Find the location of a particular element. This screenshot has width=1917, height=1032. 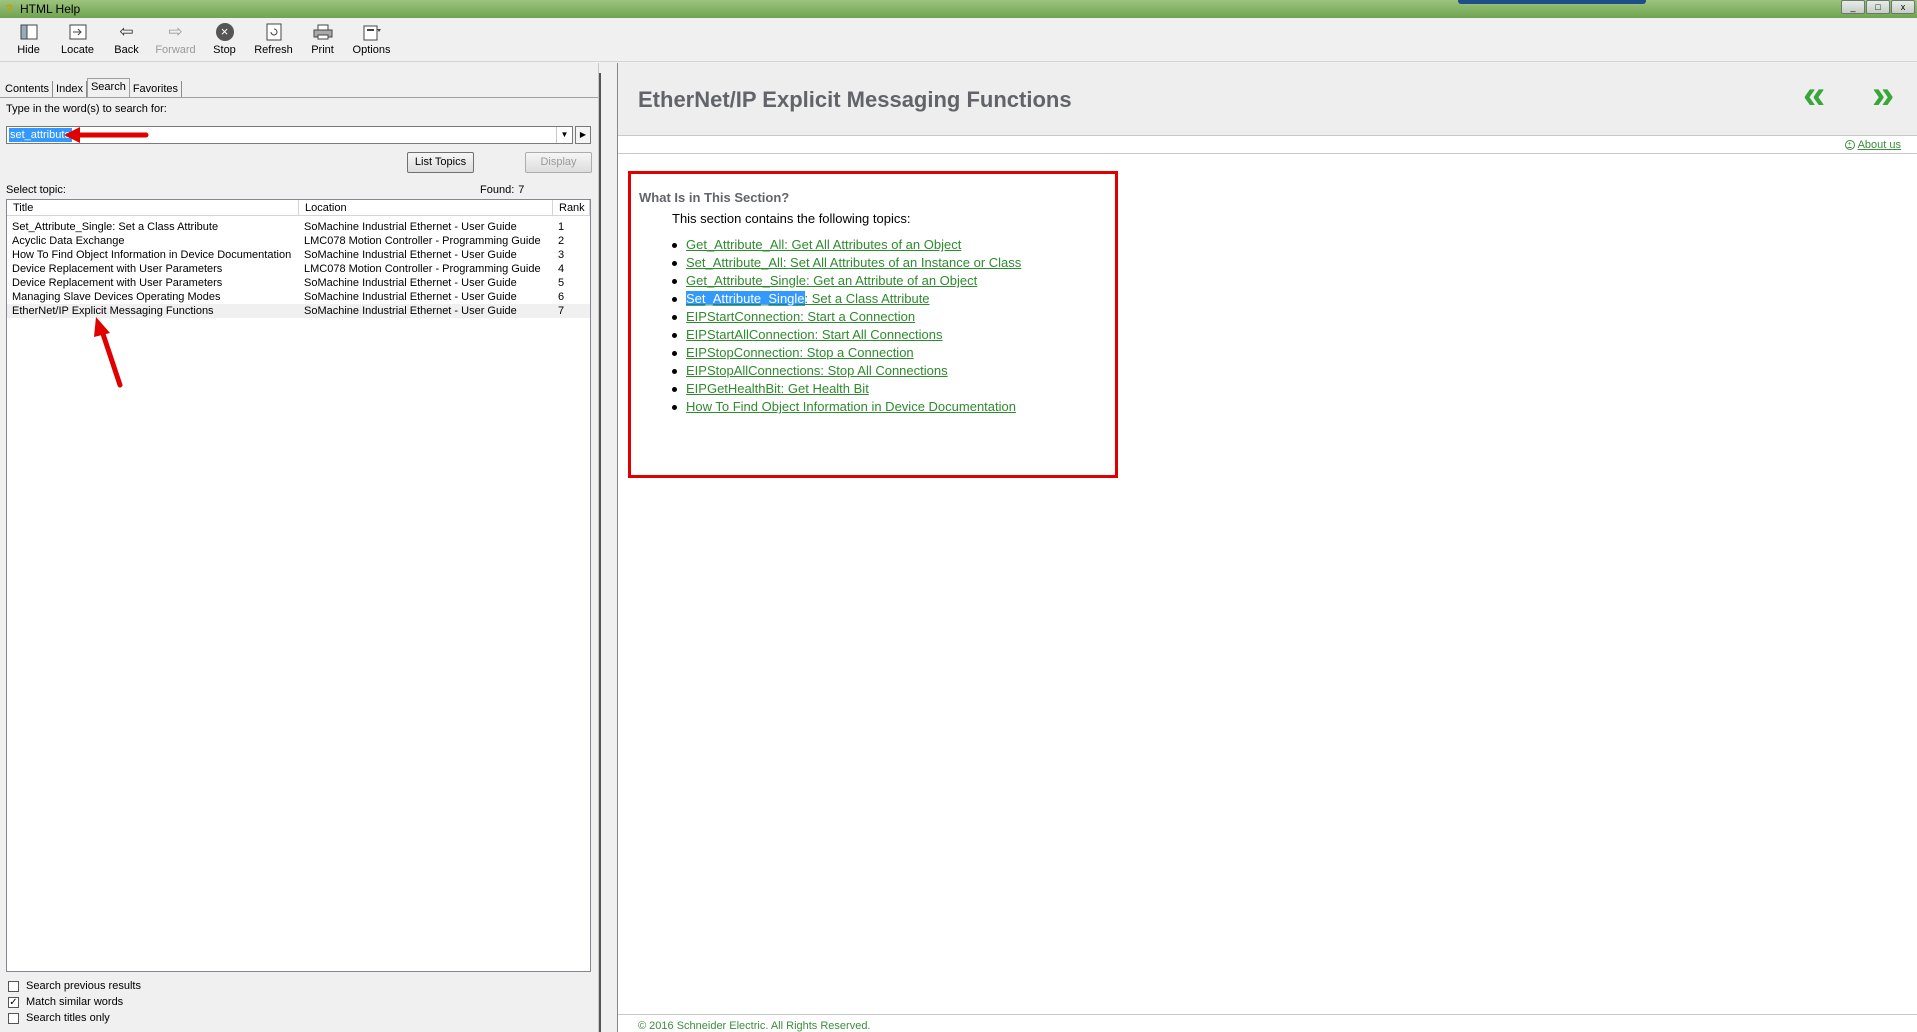

section-title: What Is in This Section? is located at coordinates (714, 197).